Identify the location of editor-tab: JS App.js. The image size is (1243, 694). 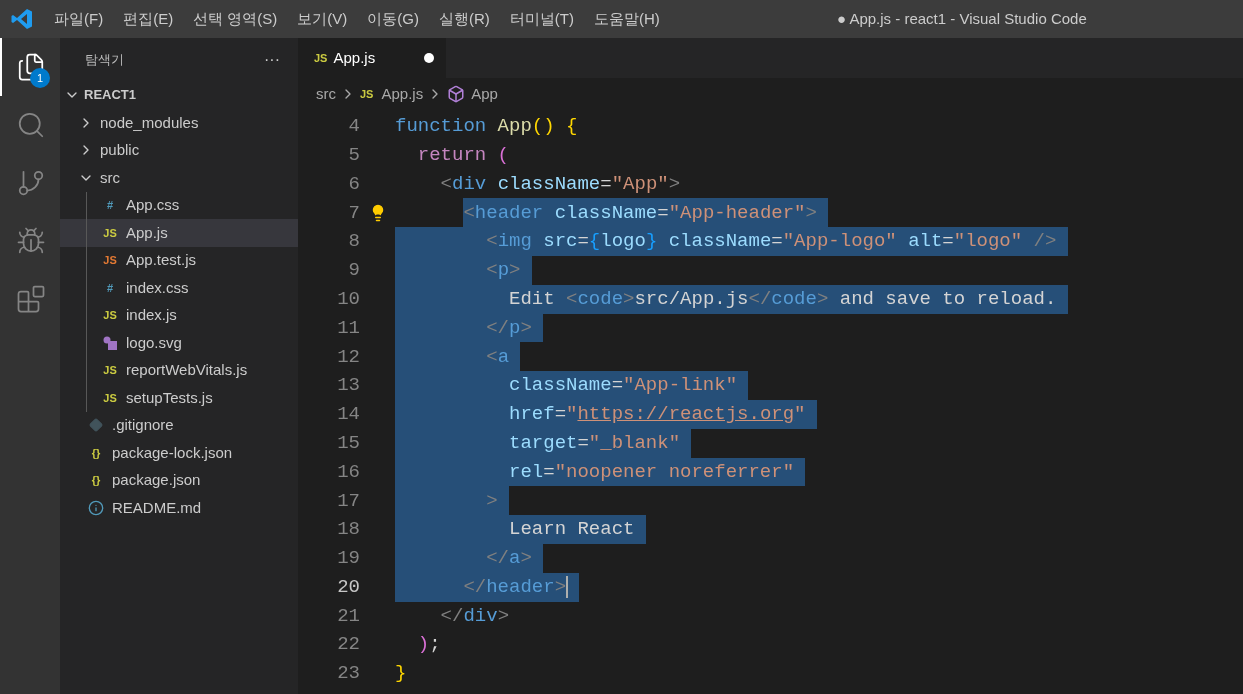
(372, 58).